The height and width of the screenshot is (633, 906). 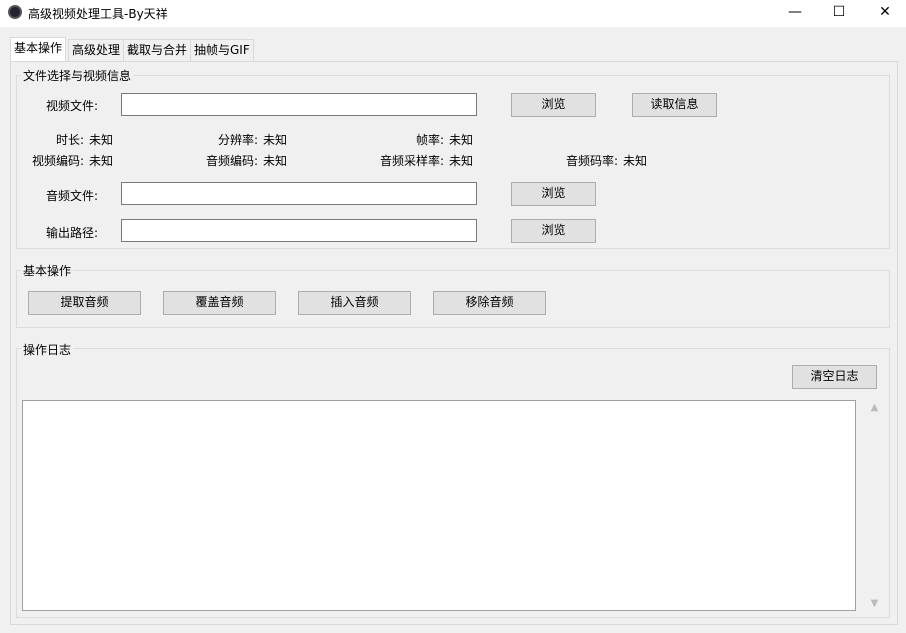 What do you see at coordinates (553, 231) in the screenshot?
I see `output-browse-button: 浏览` at bounding box center [553, 231].